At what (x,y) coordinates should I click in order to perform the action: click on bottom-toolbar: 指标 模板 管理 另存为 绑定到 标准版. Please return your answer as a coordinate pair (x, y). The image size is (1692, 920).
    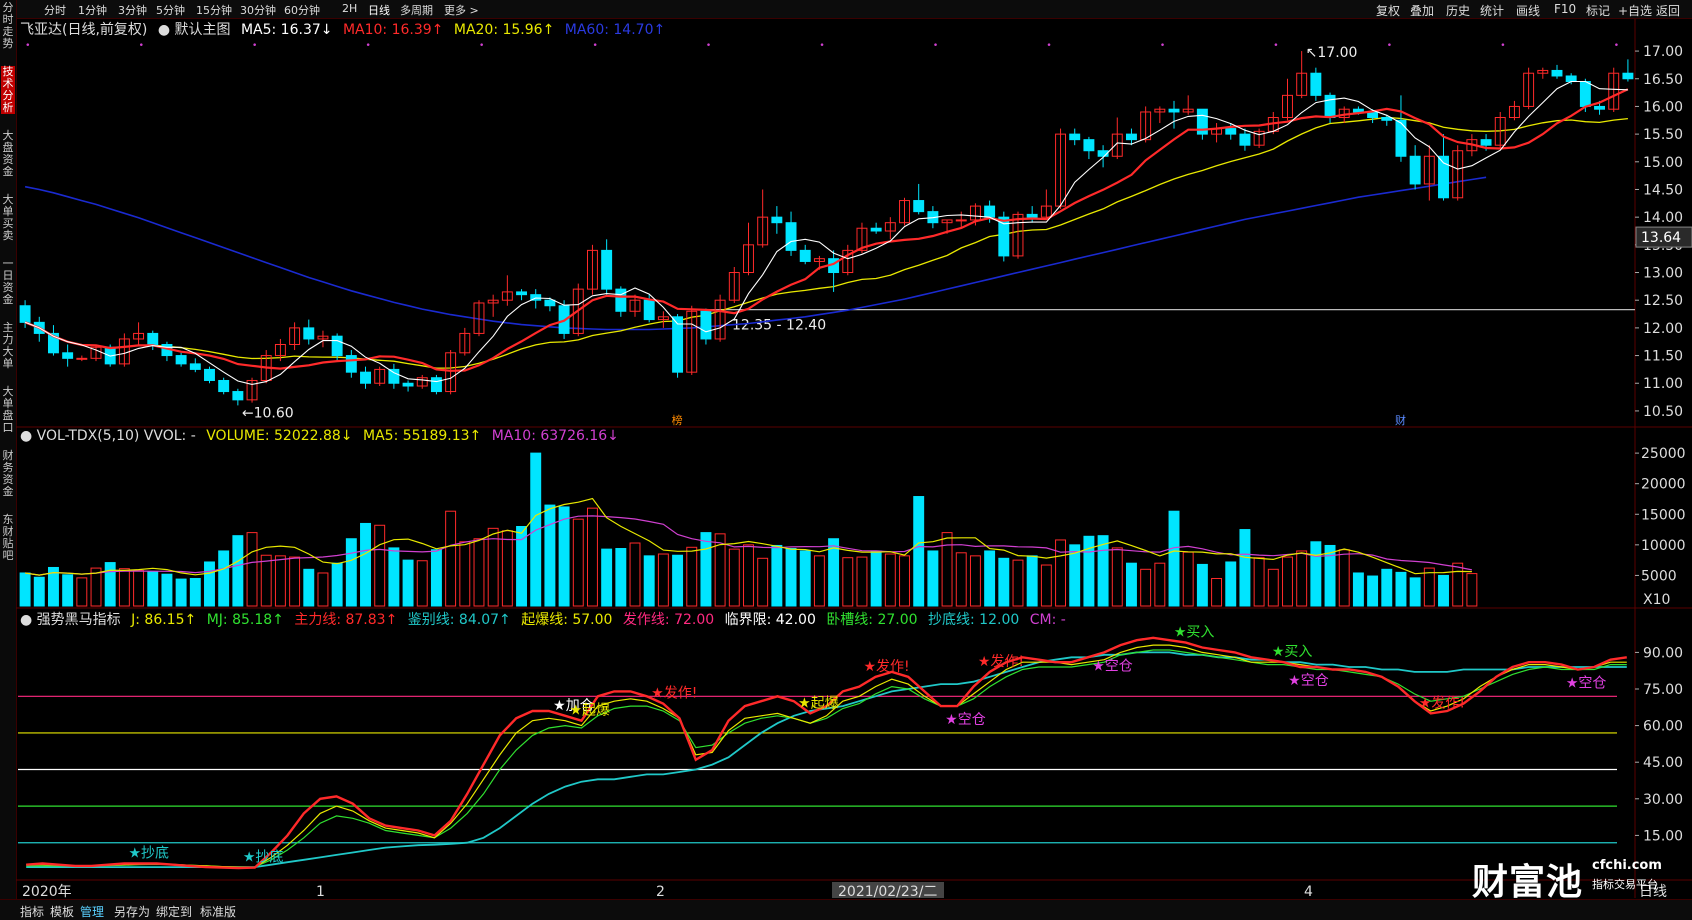
    Looking at the image, I should click on (846, 909).